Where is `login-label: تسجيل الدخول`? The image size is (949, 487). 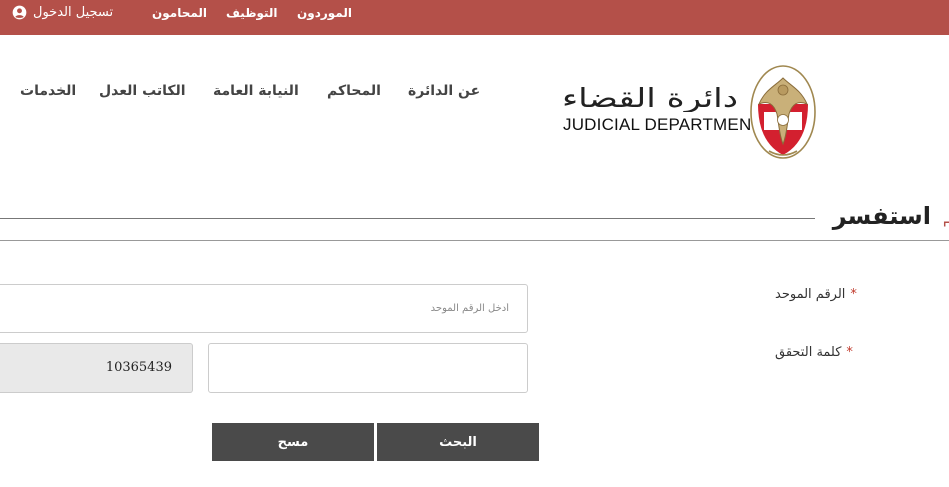 login-label: تسجيل الدخول is located at coordinates (73, 12).